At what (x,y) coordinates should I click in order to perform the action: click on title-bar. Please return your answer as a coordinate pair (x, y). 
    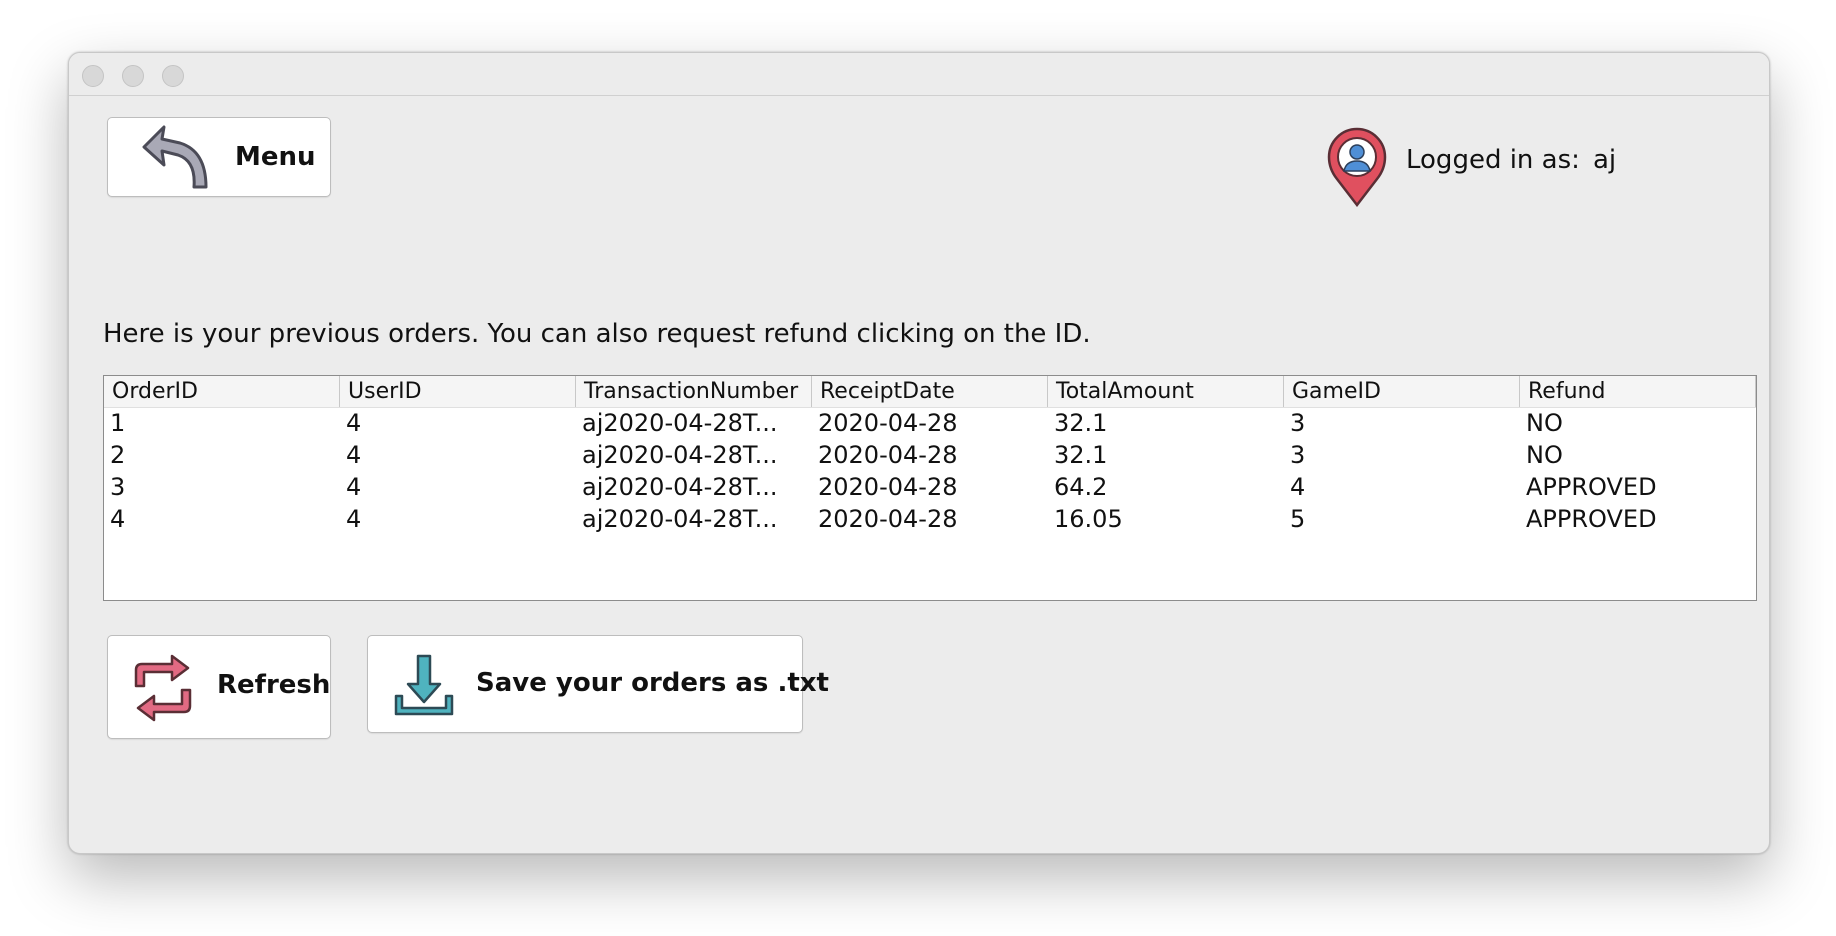
    Looking at the image, I should click on (919, 74).